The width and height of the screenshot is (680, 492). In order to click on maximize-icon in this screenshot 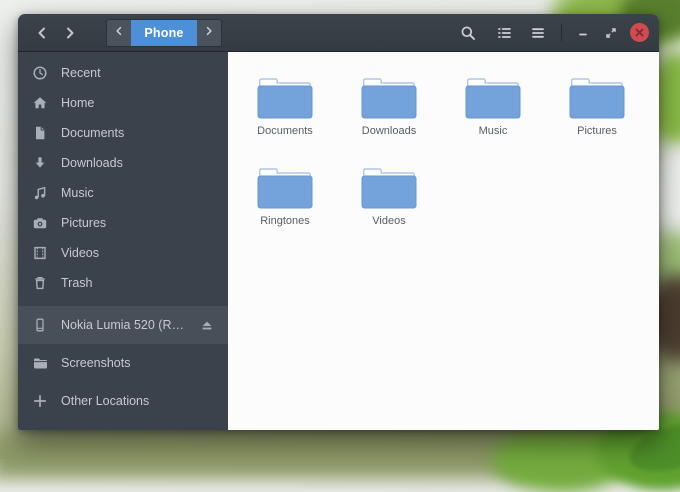, I will do `click(611, 33)`.